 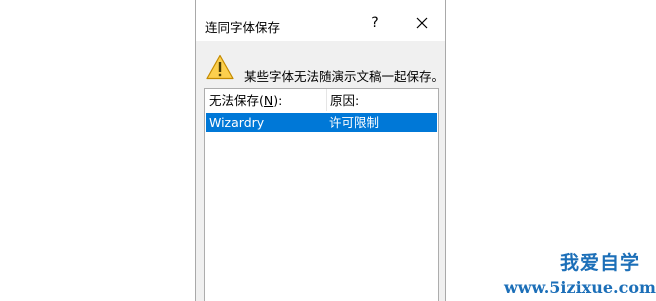 I want to click on close-button, so click(x=422, y=23).